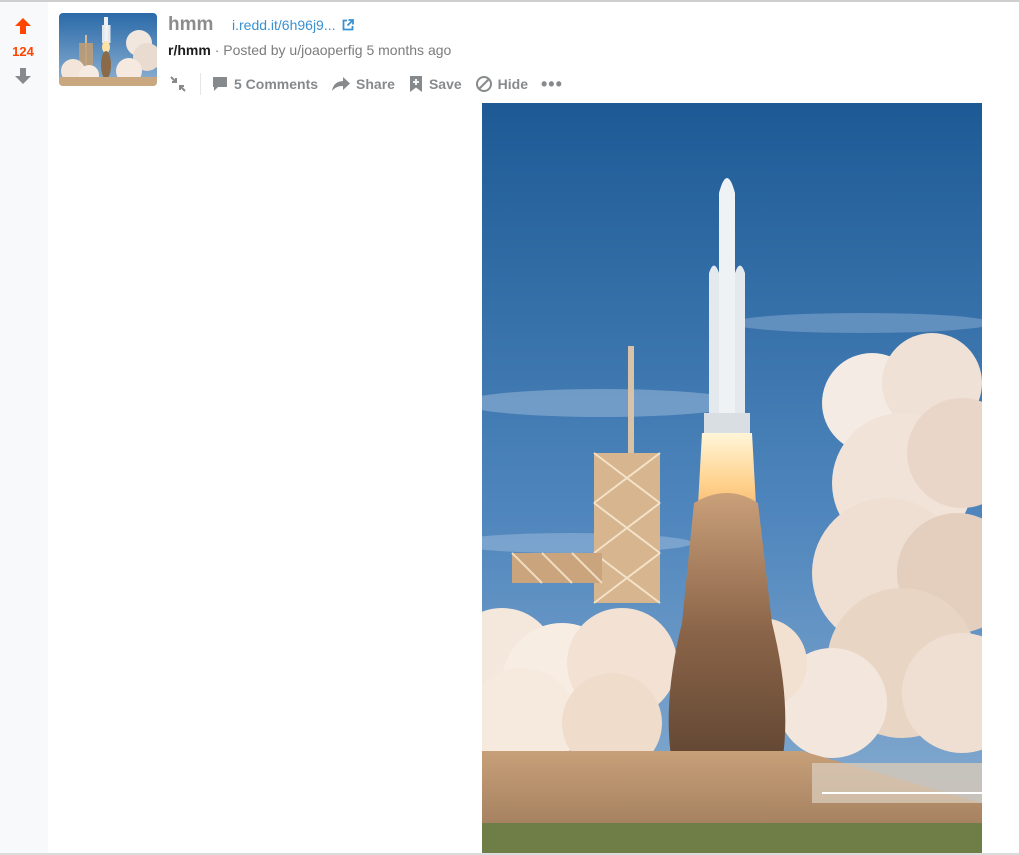 The width and height of the screenshot is (1019, 855). I want to click on hide-button: Hide, so click(501, 84).